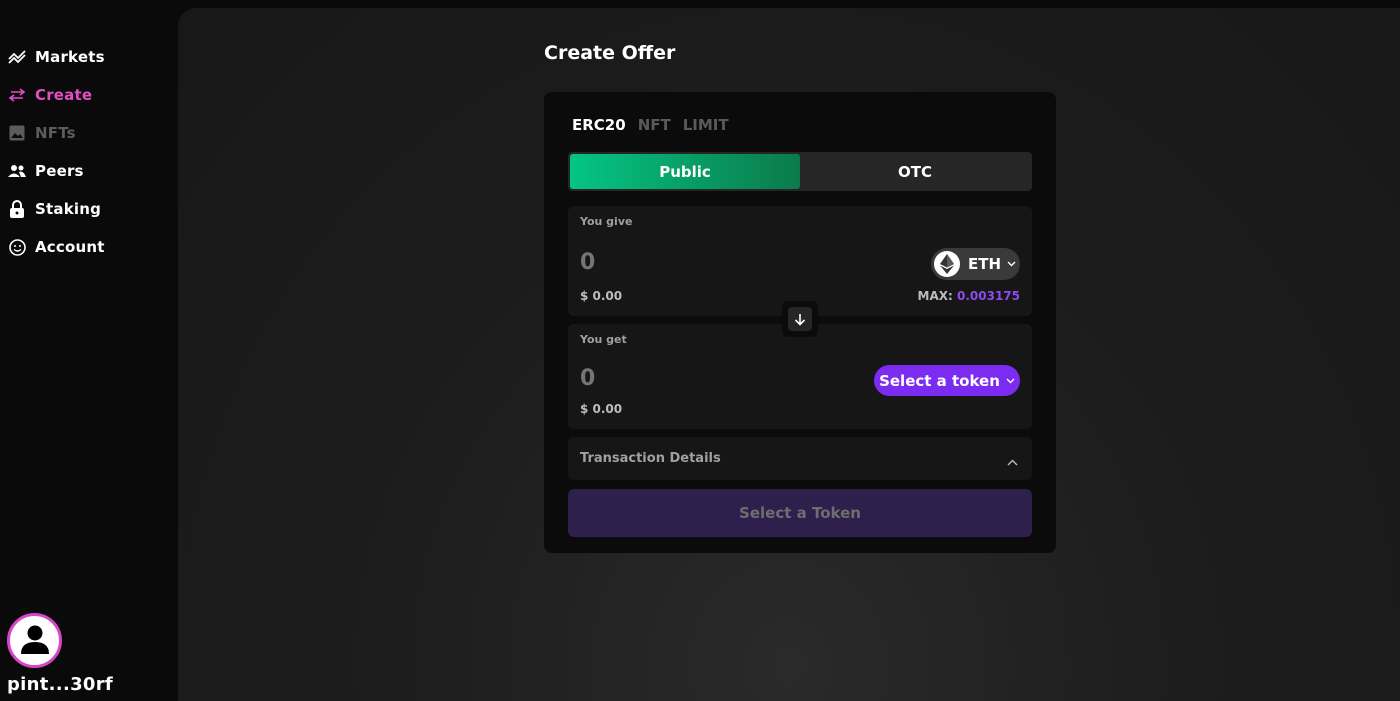 This screenshot has width=1400, height=701. Describe the element at coordinates (800, 458) in the screenshot. I see `transaction-details-toggle: Transaction Details` at that location.